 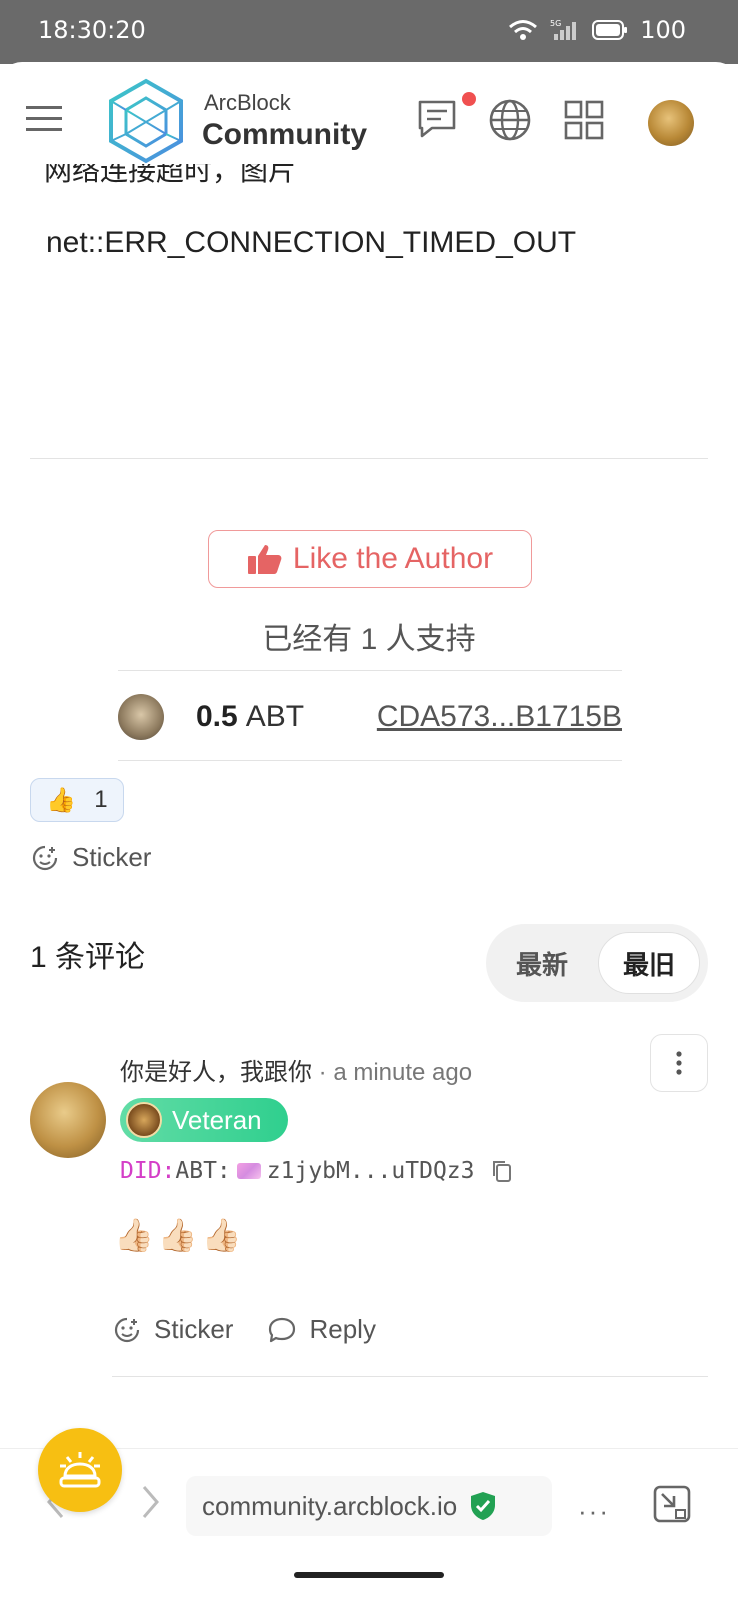 I want to click on status-bar: 18:30:20 5G 100, so click(x=369, y=32).